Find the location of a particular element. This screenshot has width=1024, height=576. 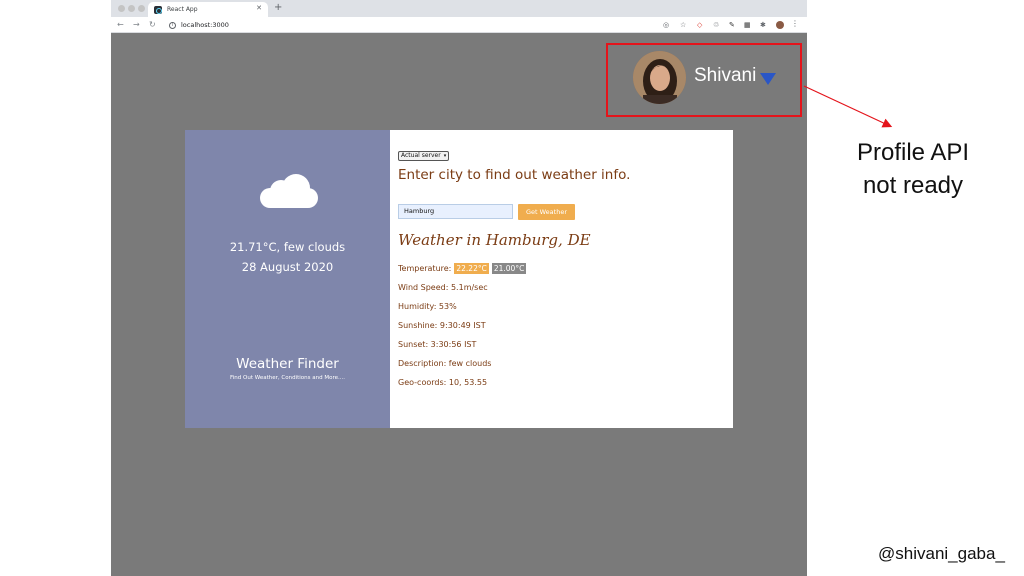

eye-off-icon: ◎ is located at coordinates (666, 25).